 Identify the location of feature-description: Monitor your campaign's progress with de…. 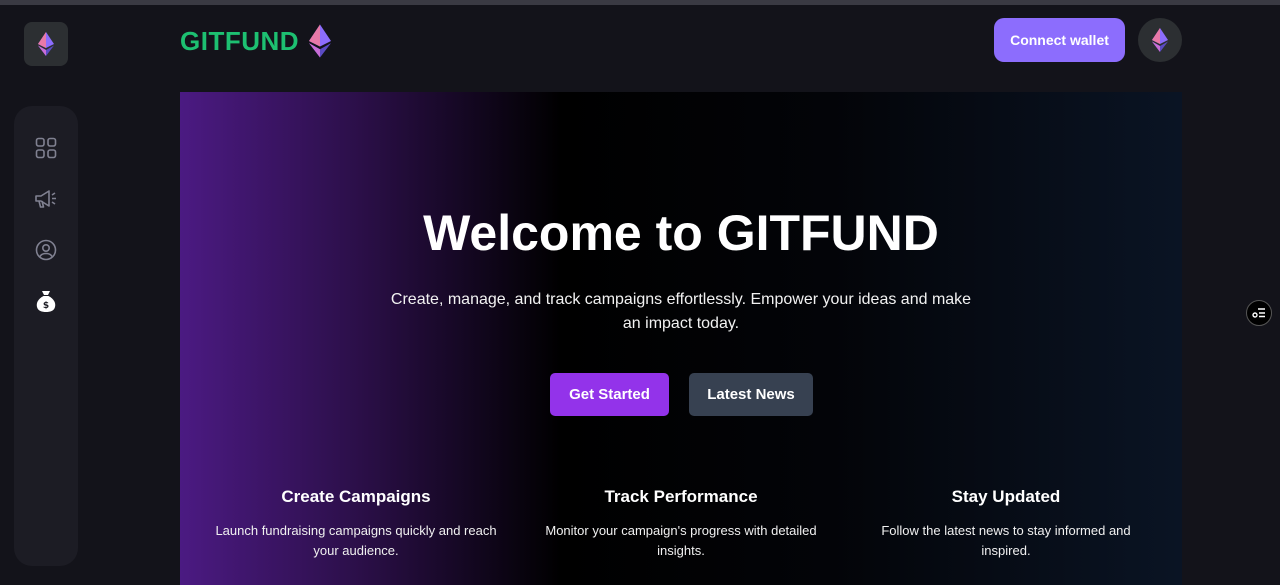
(681, 540).